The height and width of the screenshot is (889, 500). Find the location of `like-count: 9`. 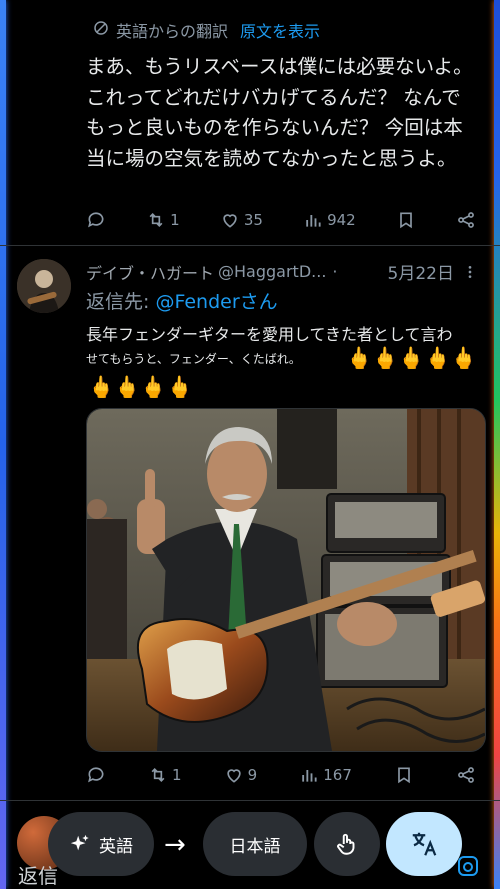

like-count: 9 is located at coordinates (252, 775).